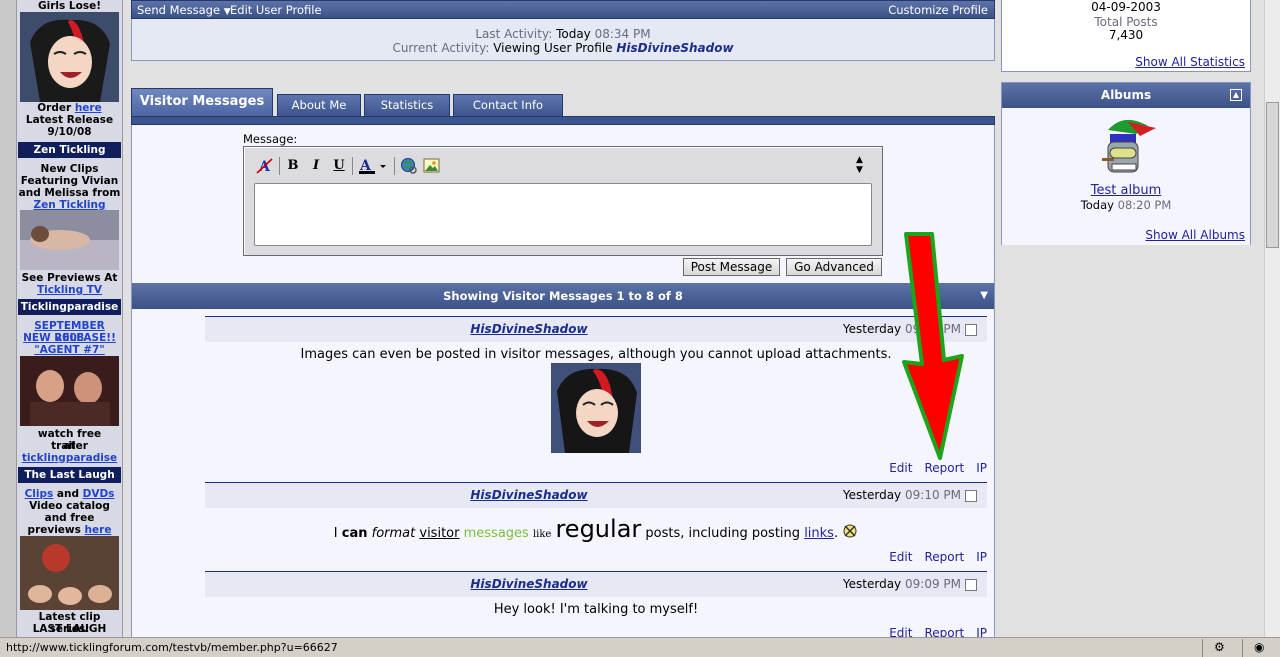 This screenshot has width=1280, height=657. What do you see at coordinates (202, 102) in the screenshot?
I see `tab-visitor-messages: Visitor Messages` at bounding box center [202, 102].